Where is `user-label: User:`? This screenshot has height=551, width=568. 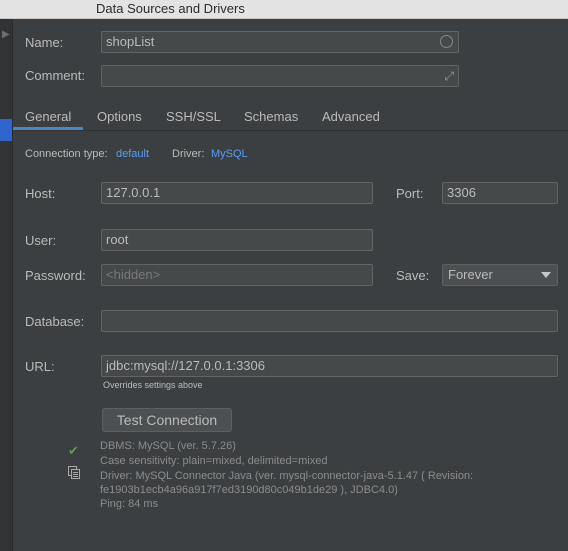 user-label: User: is located at coordinates (41, 240).